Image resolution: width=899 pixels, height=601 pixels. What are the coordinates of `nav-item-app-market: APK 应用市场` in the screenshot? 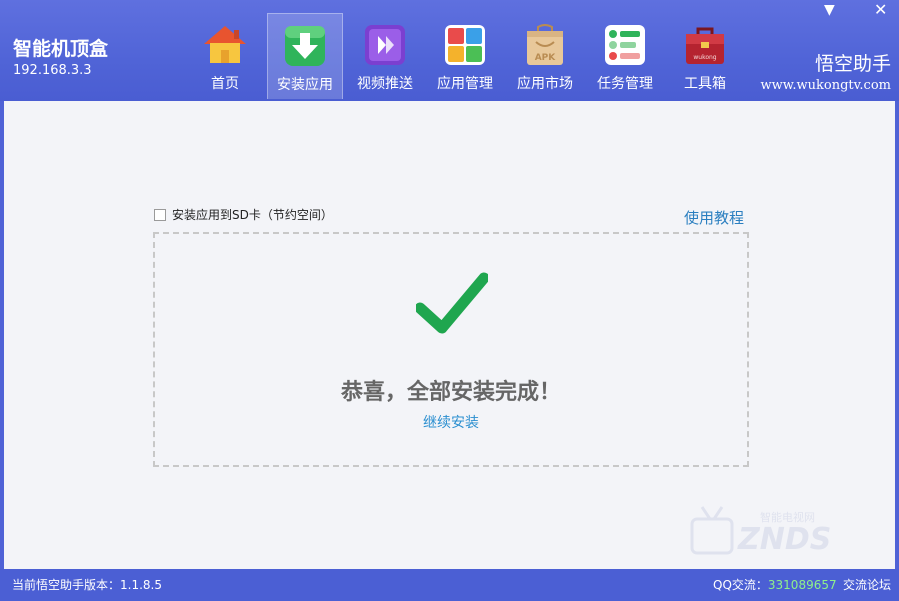 It's located at (545, 56).